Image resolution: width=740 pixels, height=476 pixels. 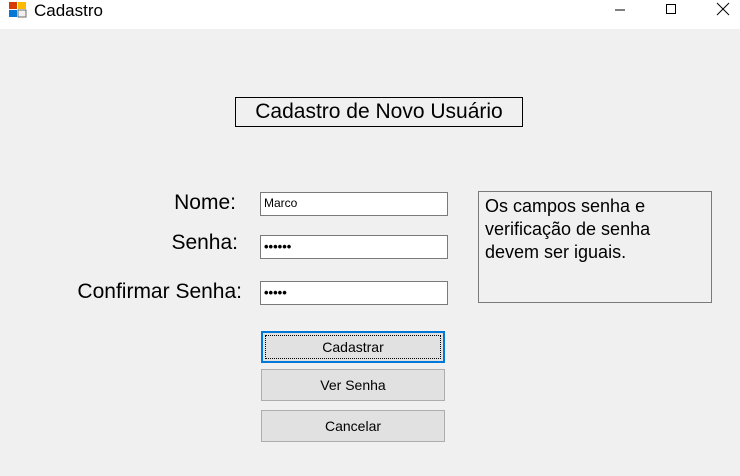 I want to click on ver-senha-button-label: Ver Senha, so click(x=353, y=385).